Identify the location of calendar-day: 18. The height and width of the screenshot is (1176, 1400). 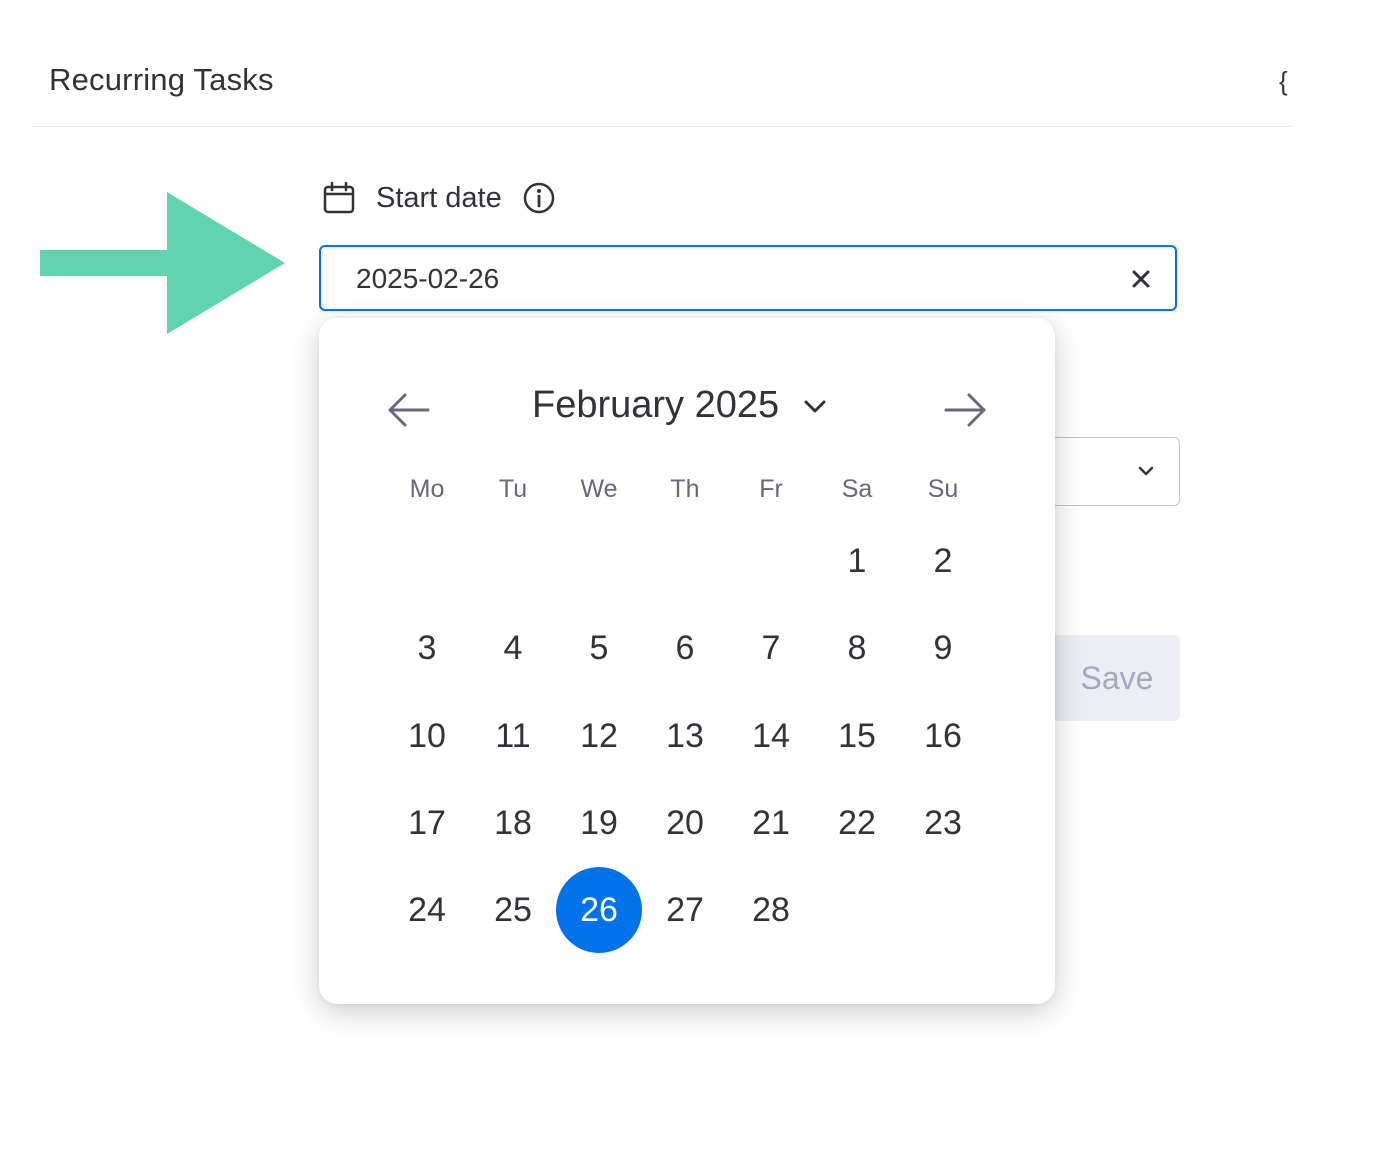
(513, 823).